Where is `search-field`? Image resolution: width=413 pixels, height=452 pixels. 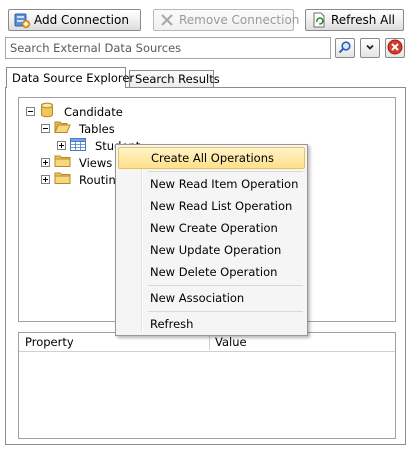
search-field is located at coordinates (168, 48).